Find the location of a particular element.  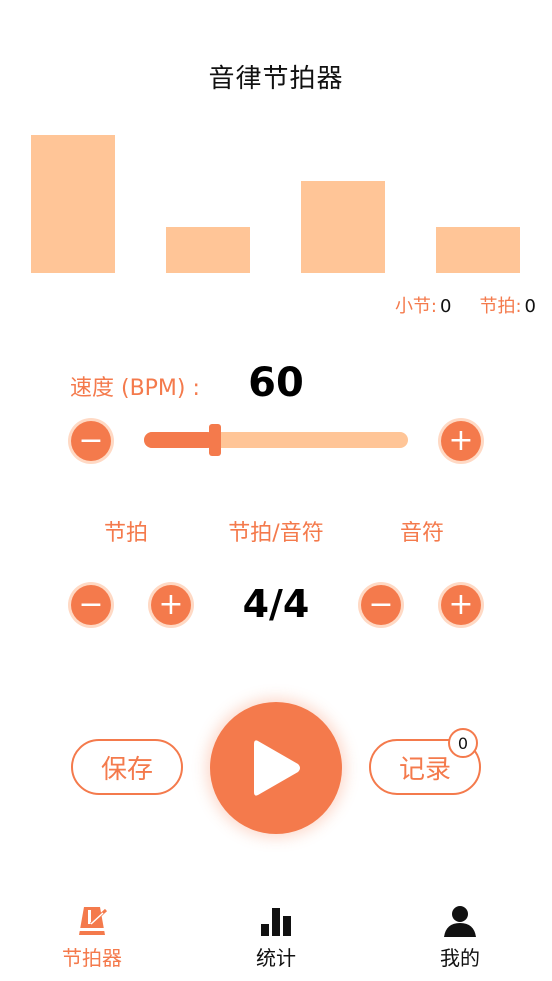

nav-label-metronome: 节拍器 is located at coordinates (92, 958).